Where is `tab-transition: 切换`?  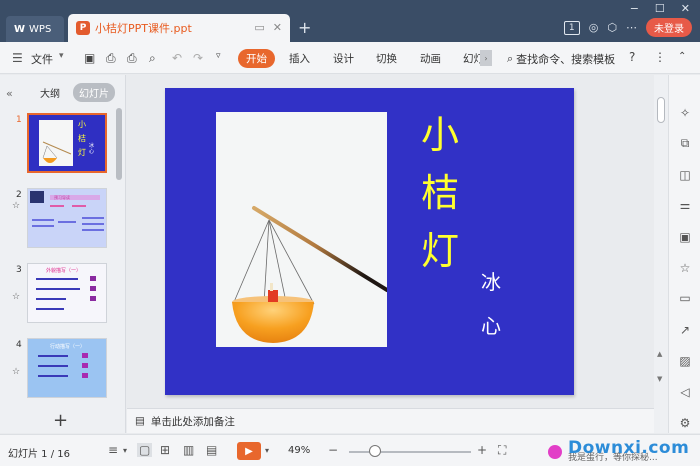
tab-transition: 切换 is located at coordinates (386, 58).